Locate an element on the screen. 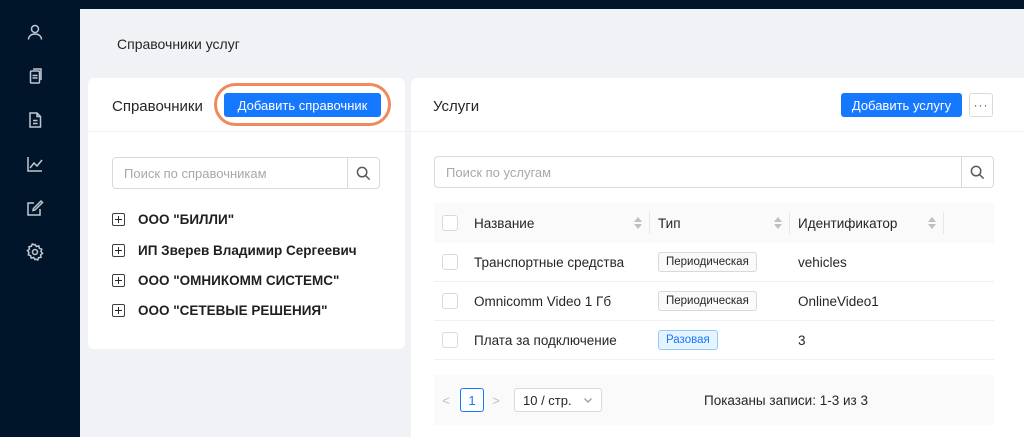  sidebar is located at coordinates (40, 218).